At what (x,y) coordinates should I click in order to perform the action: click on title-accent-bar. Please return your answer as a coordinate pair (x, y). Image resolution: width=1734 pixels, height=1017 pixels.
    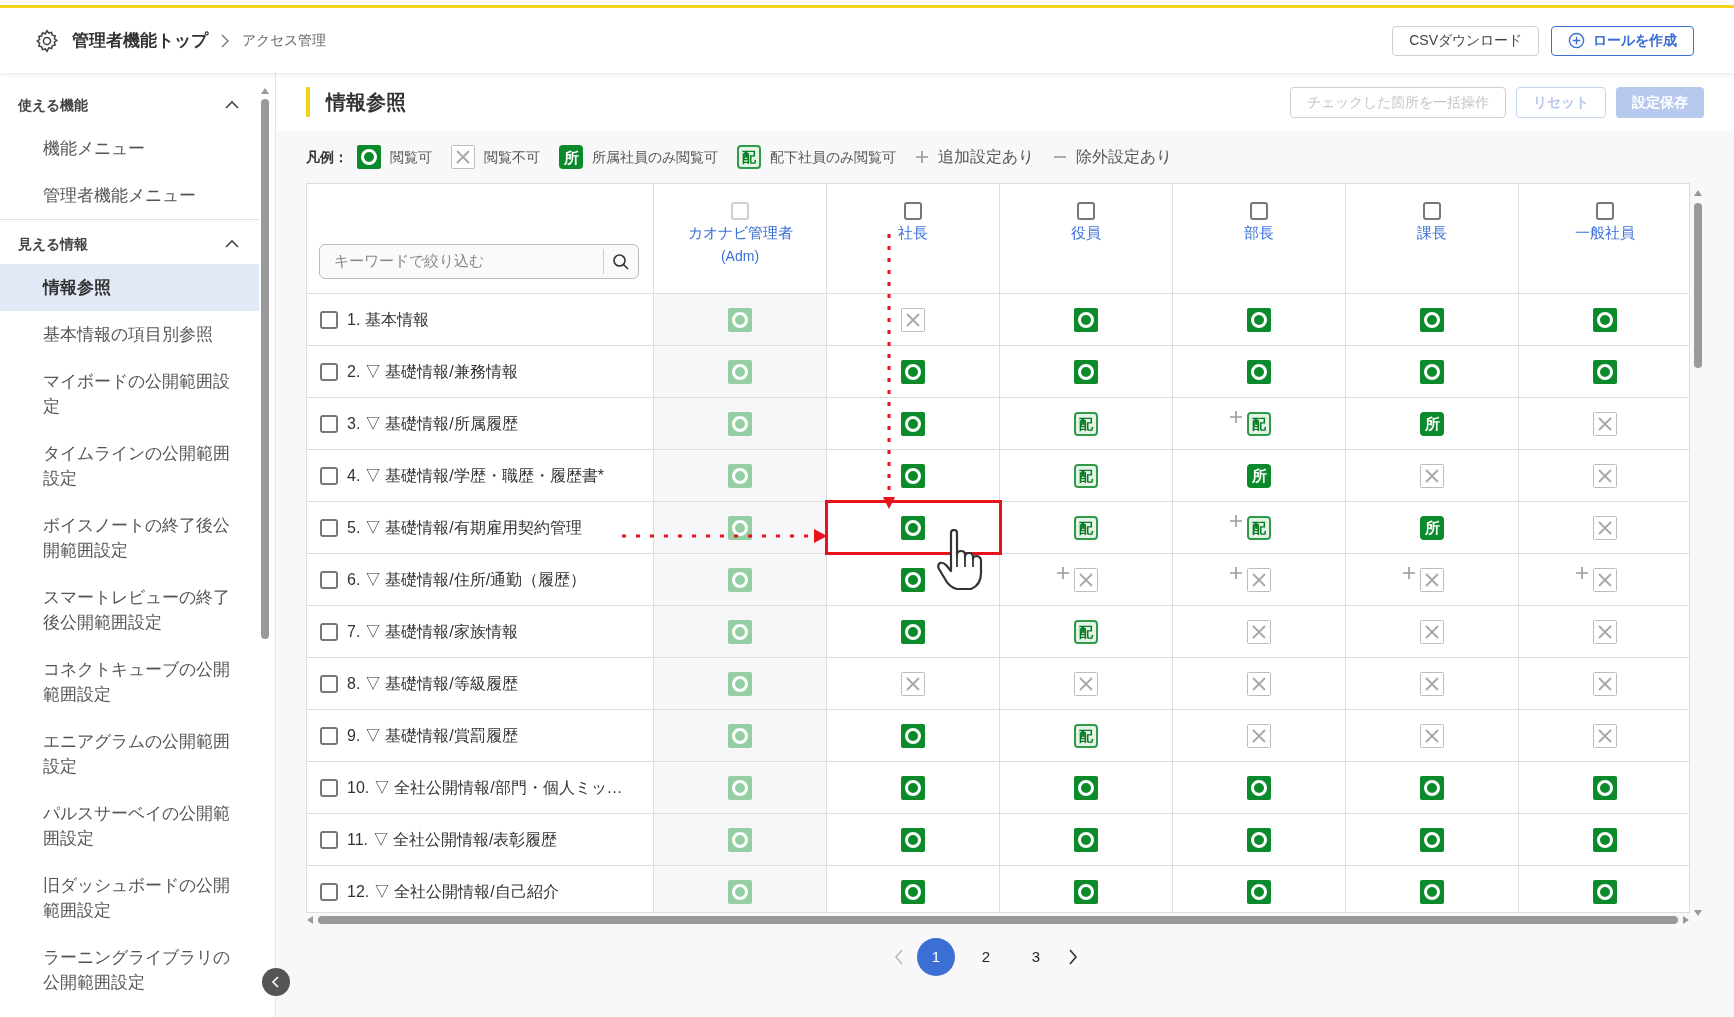
    Looking at the image, I should click on (308, 102).